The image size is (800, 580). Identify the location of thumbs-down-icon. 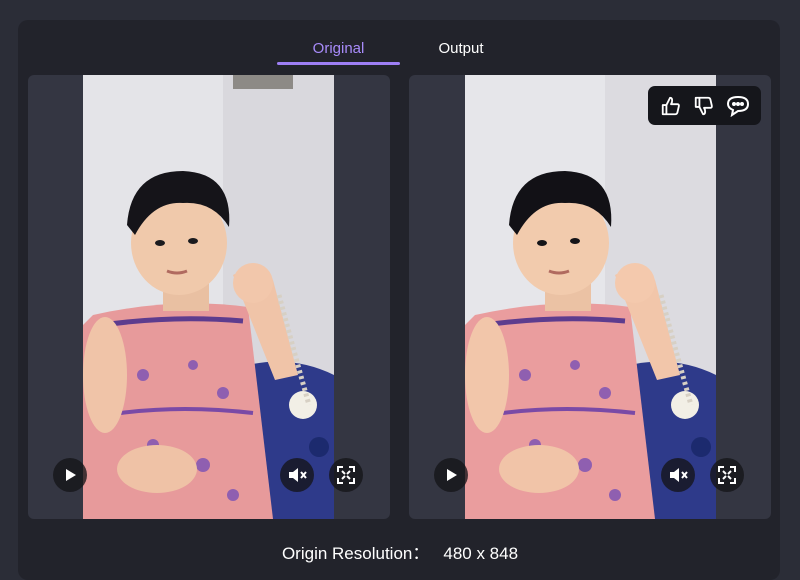
(704, 105).